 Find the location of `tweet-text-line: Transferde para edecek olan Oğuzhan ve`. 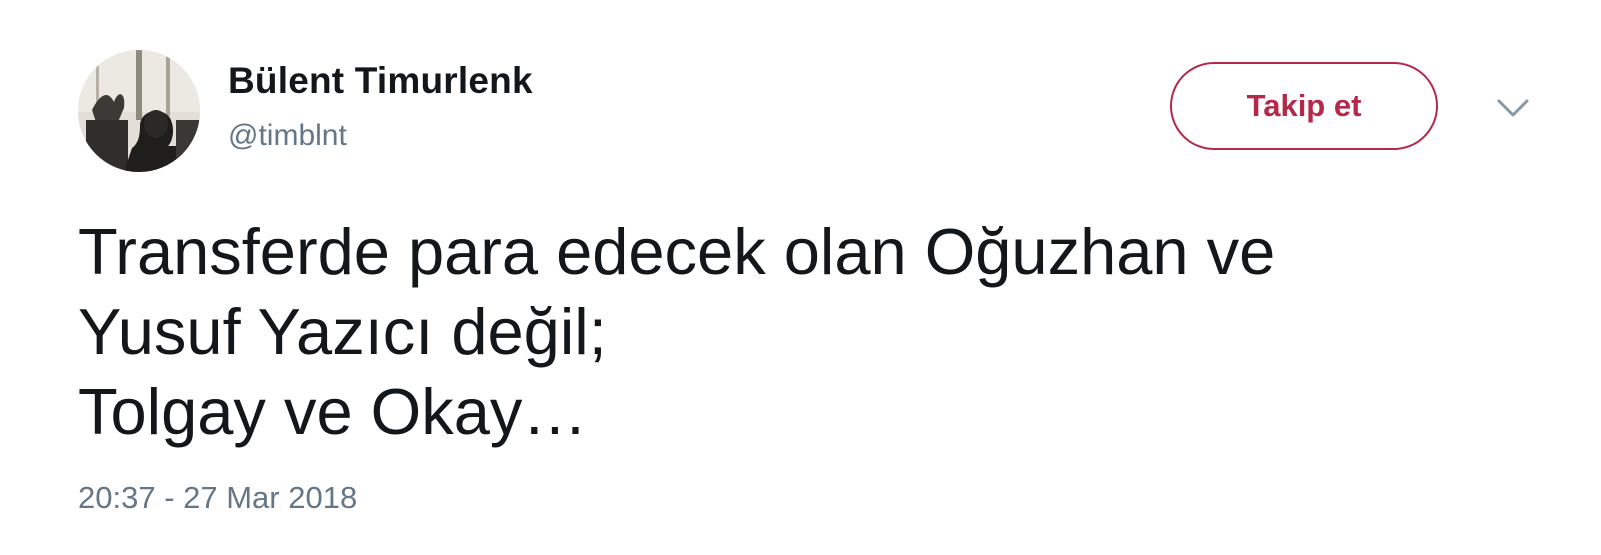

tweet-text-line: Transferde para edecek olan Oğuzhan ve is located at coordinates (677, 251).